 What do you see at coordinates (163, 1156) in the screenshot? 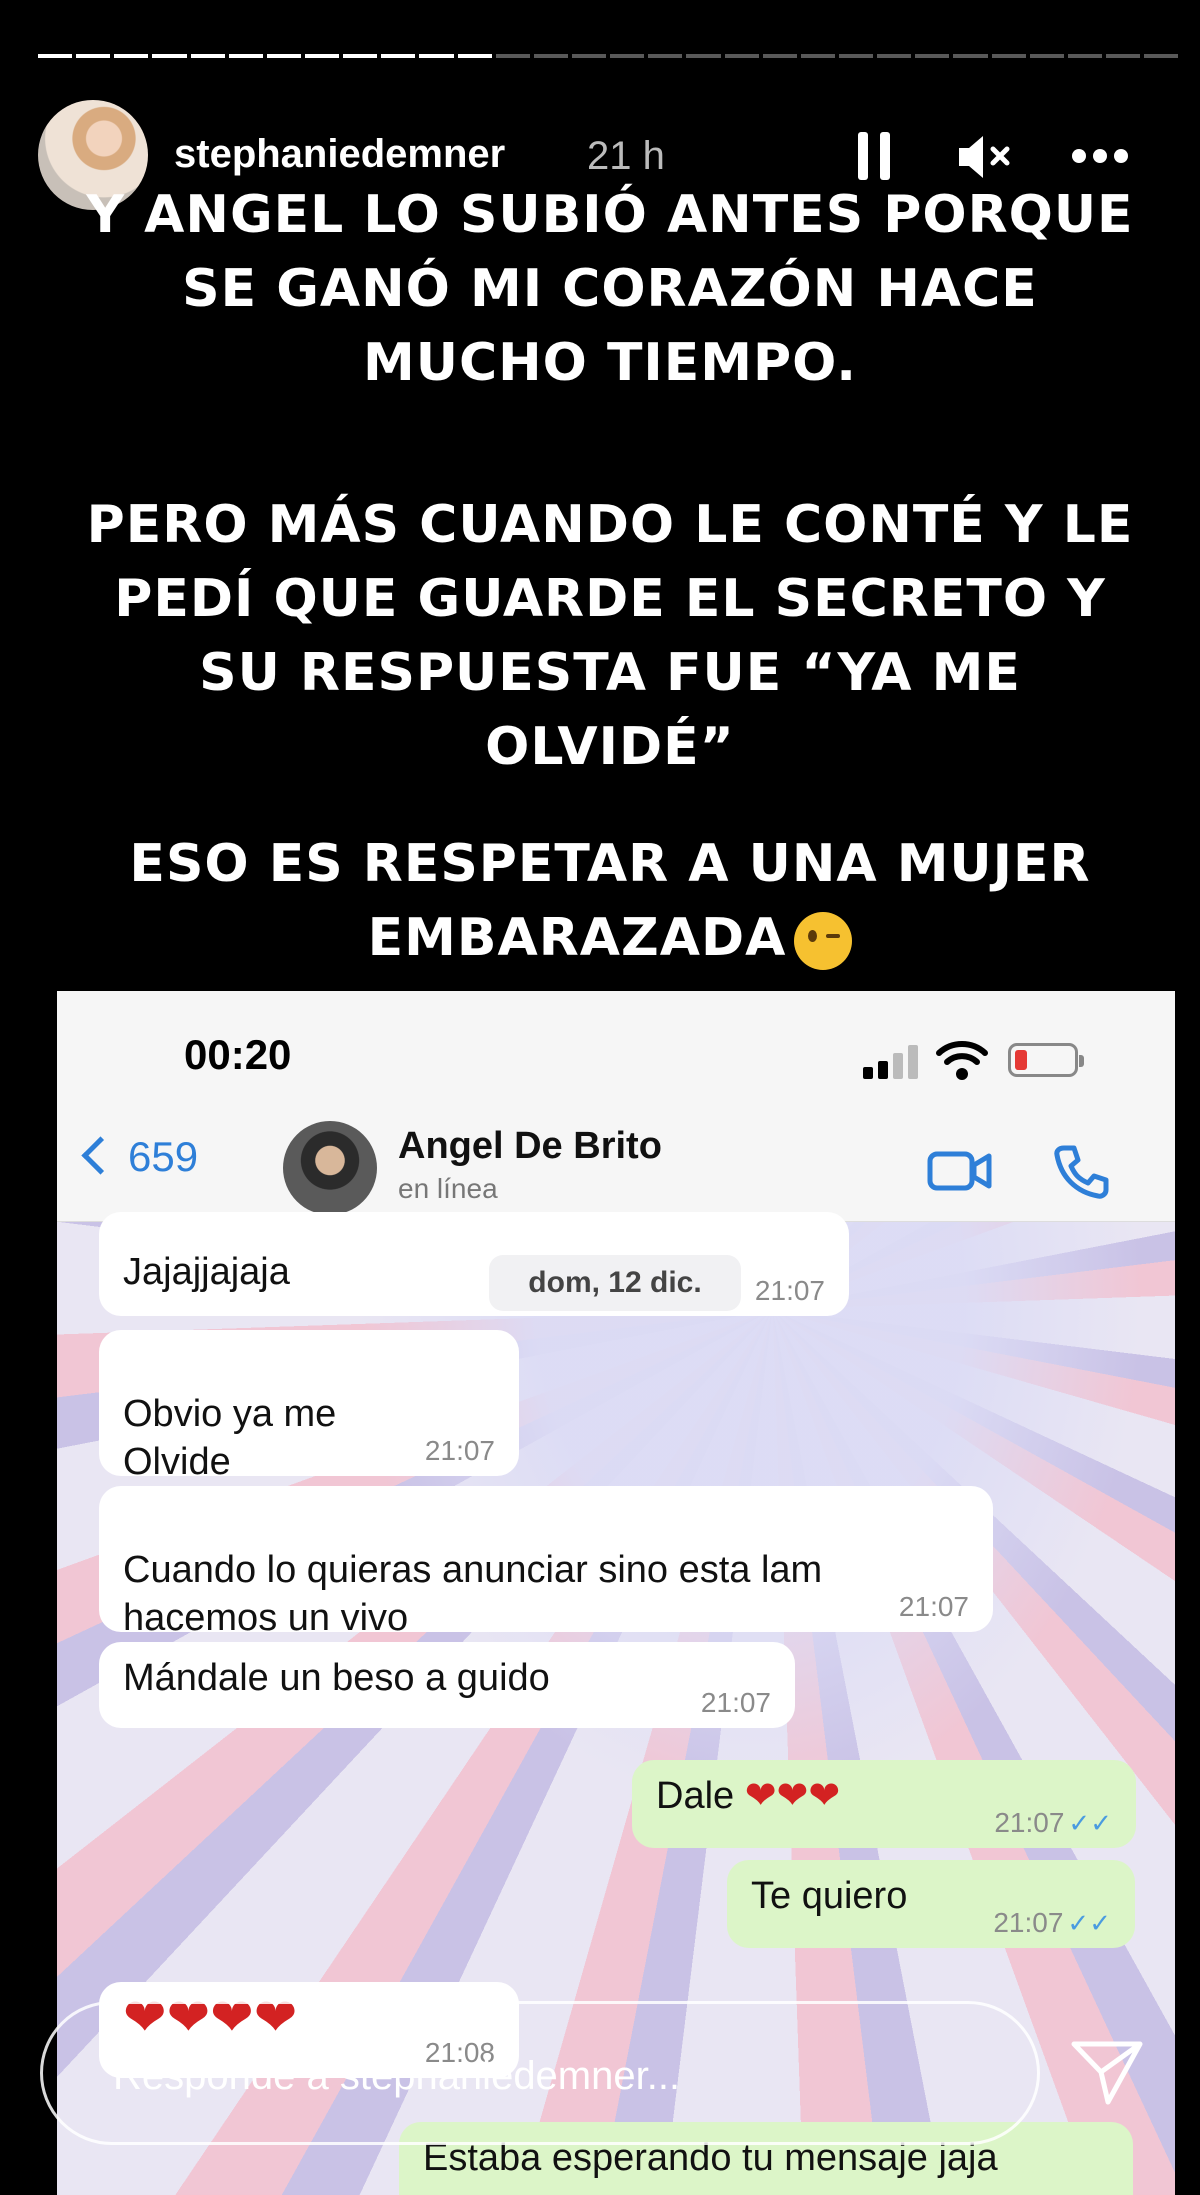
I see `back-count: 659` at bounding box center [163, 1156].